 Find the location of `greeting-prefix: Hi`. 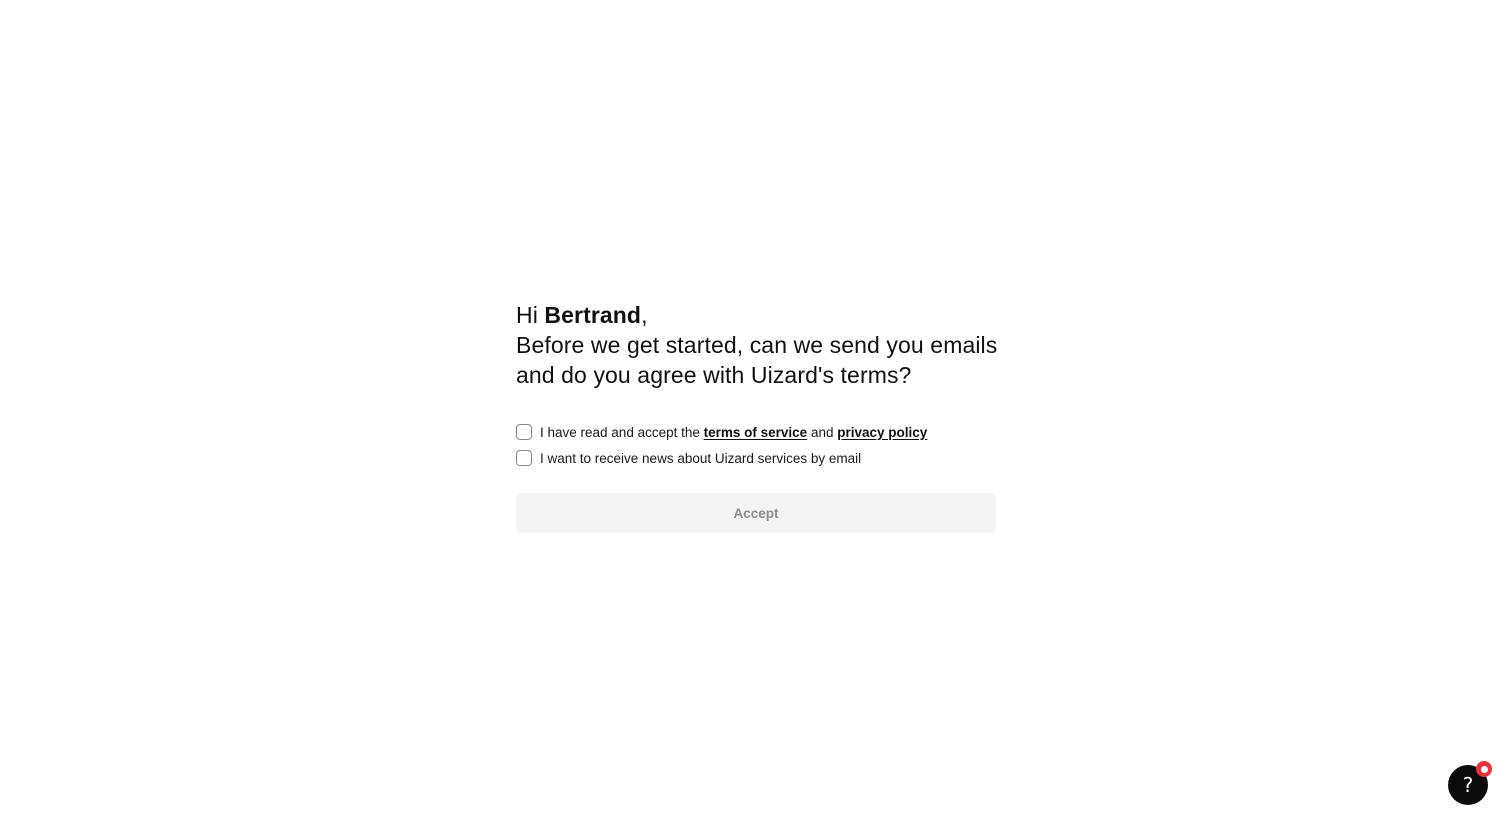

greeting-prefix: Hi is located at coordinates (530, 315).